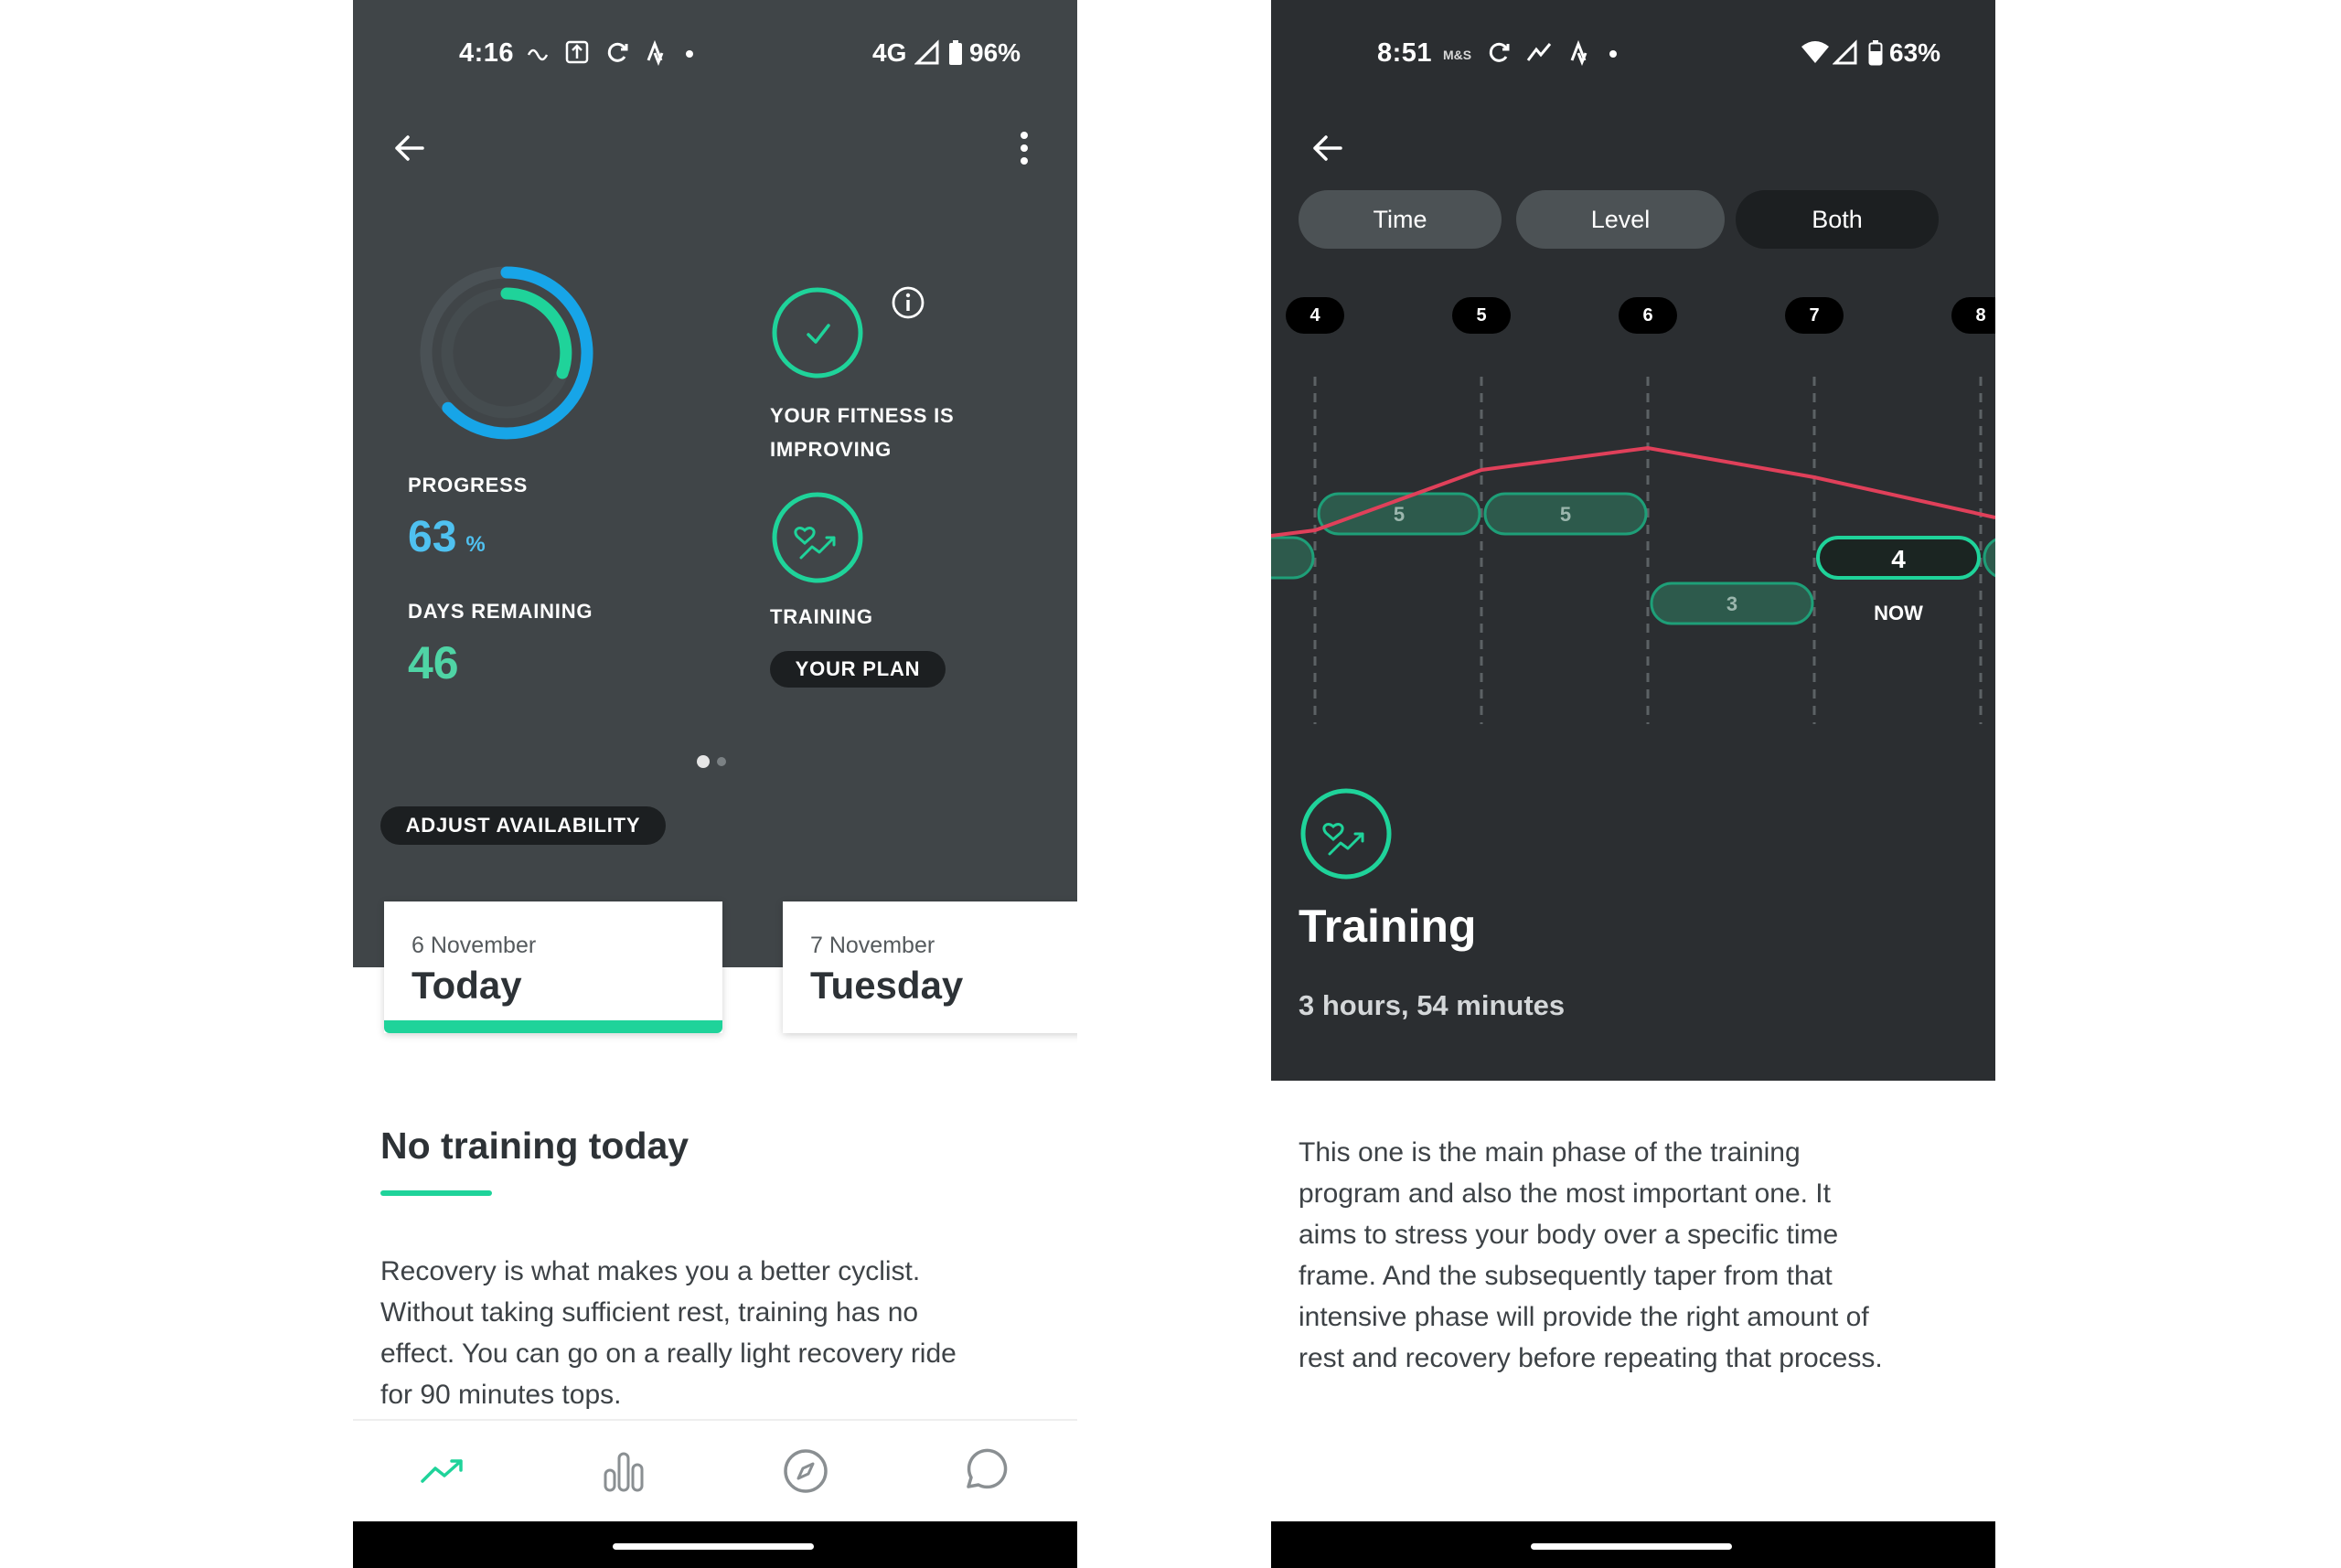 The image size is (2341, 1568). Describe the element at coordinates (1732, 603) in the screenshot. I see `phase-level-label: 3` at that location.